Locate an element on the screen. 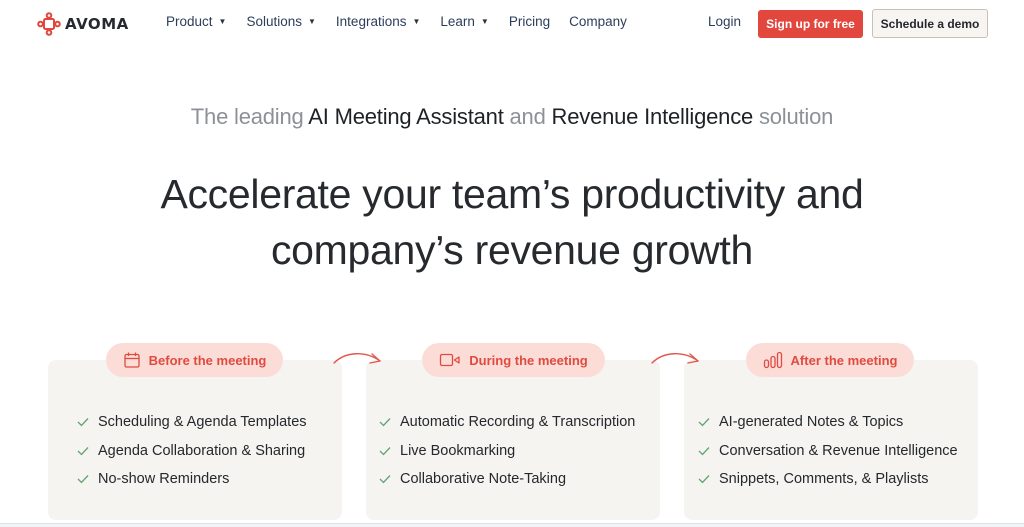  feature-text: Automatic Recording & Transcription is located at coordinates (518, 422).